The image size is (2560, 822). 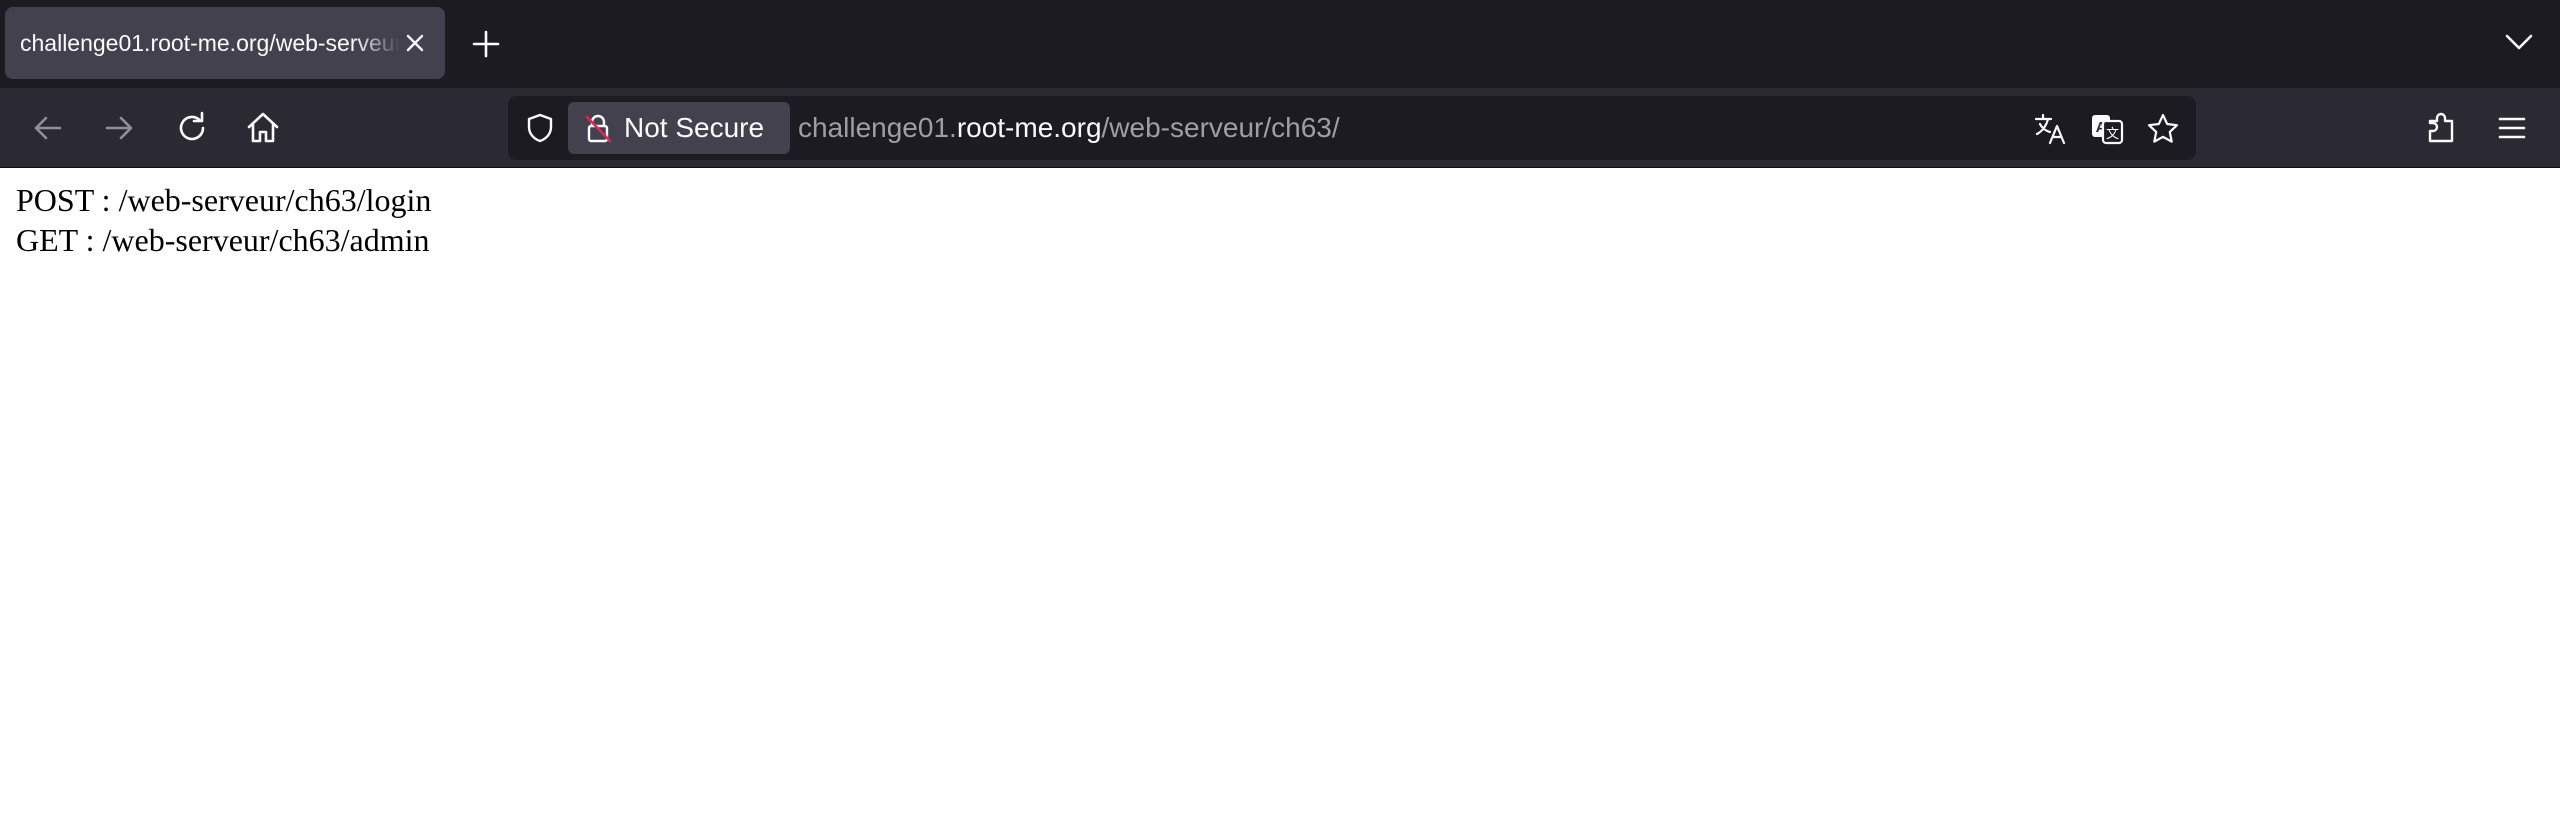 I want to click on star-icon, so click(x=2163, y=129).